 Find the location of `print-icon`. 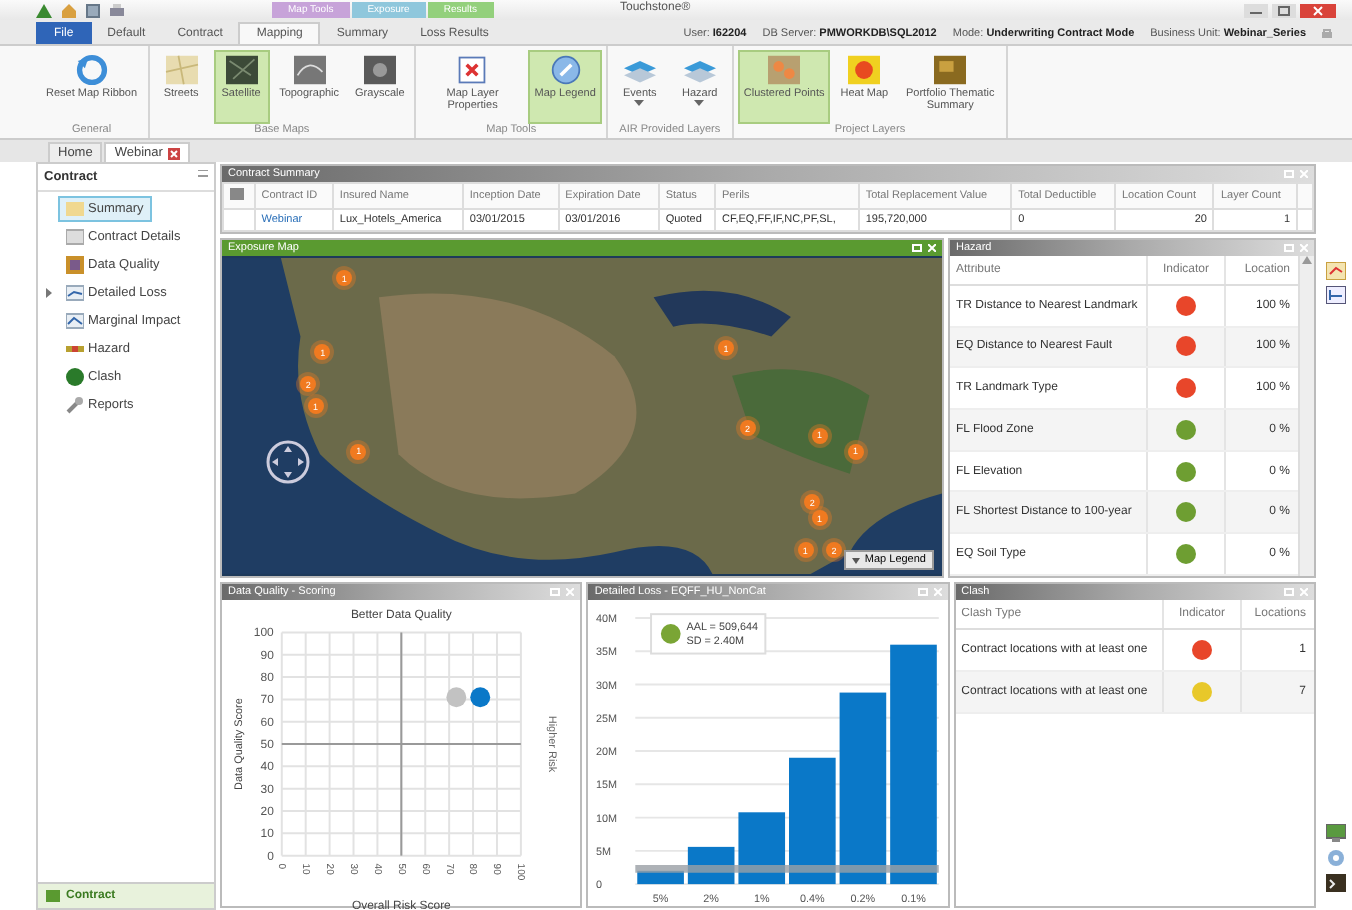

print-icon is located at coordinates (117, 10).